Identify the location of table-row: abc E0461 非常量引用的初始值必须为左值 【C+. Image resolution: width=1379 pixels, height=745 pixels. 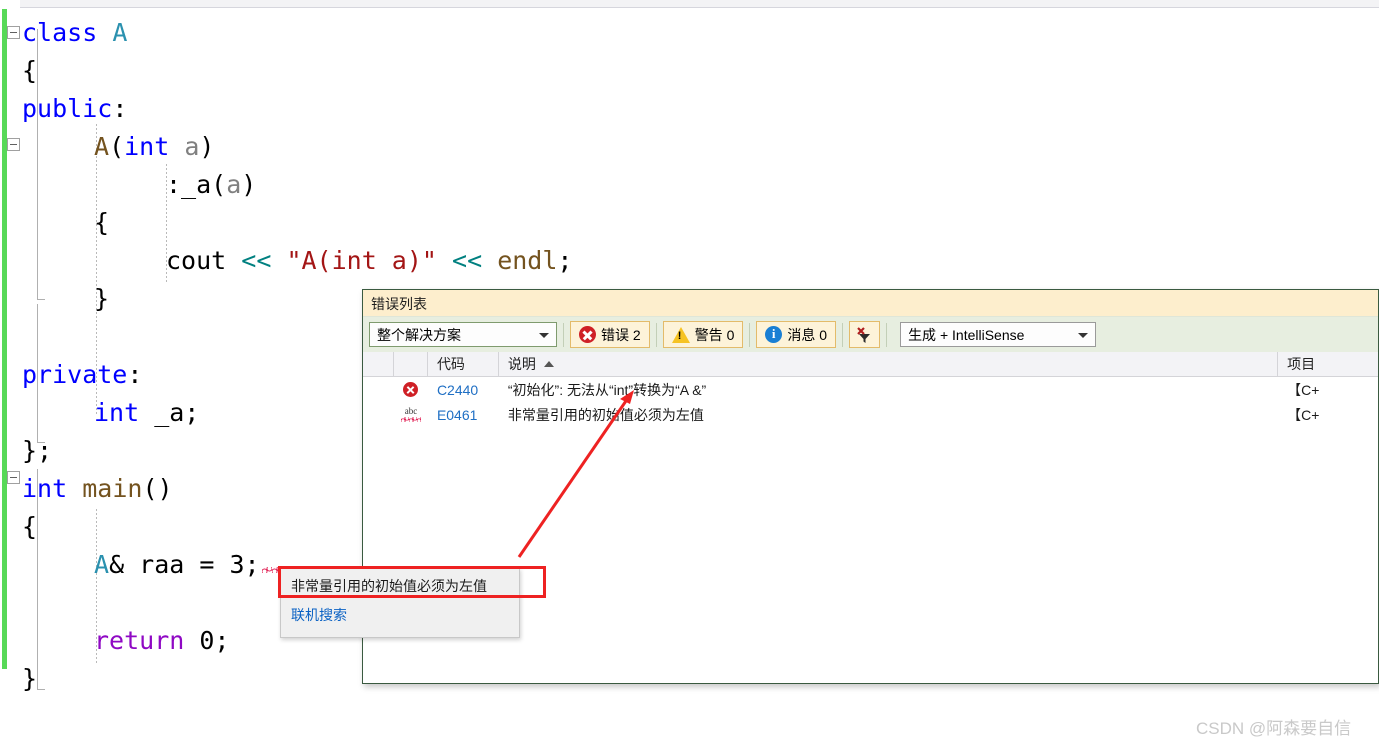
(870, 414).